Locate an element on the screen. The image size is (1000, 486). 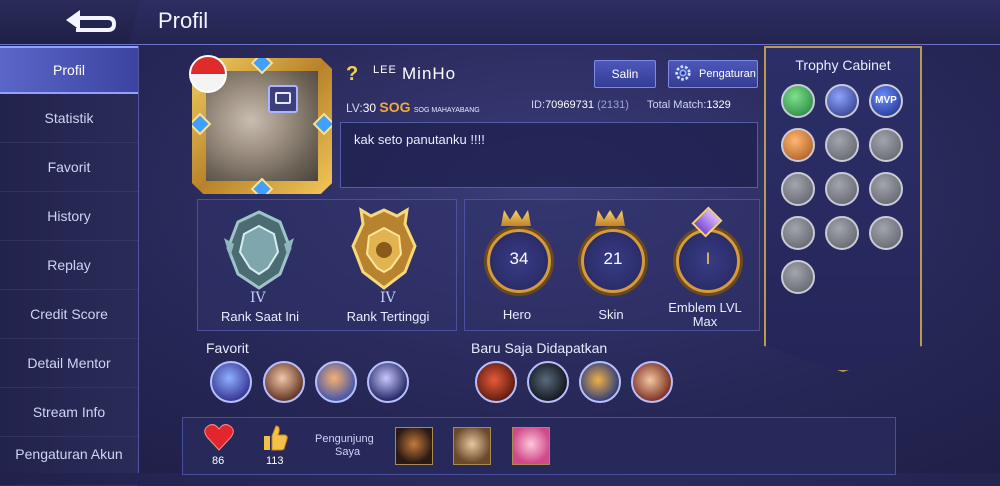
trophy-title: Trophy Cabinet is located at coordinates (843, 65).